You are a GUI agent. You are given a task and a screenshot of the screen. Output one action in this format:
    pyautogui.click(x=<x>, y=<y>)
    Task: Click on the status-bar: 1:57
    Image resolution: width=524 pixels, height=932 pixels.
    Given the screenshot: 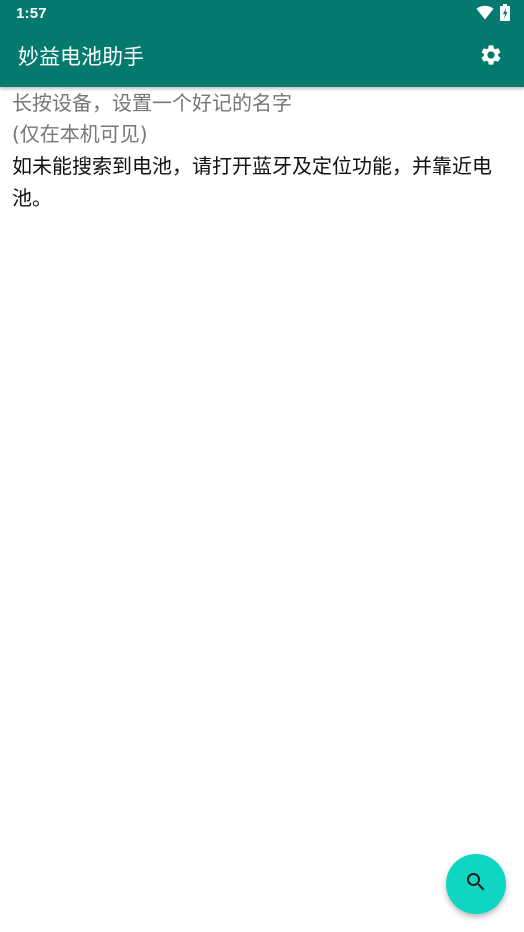 What is the action you would take?
    pyautogui.click(x=262, y=14)
    